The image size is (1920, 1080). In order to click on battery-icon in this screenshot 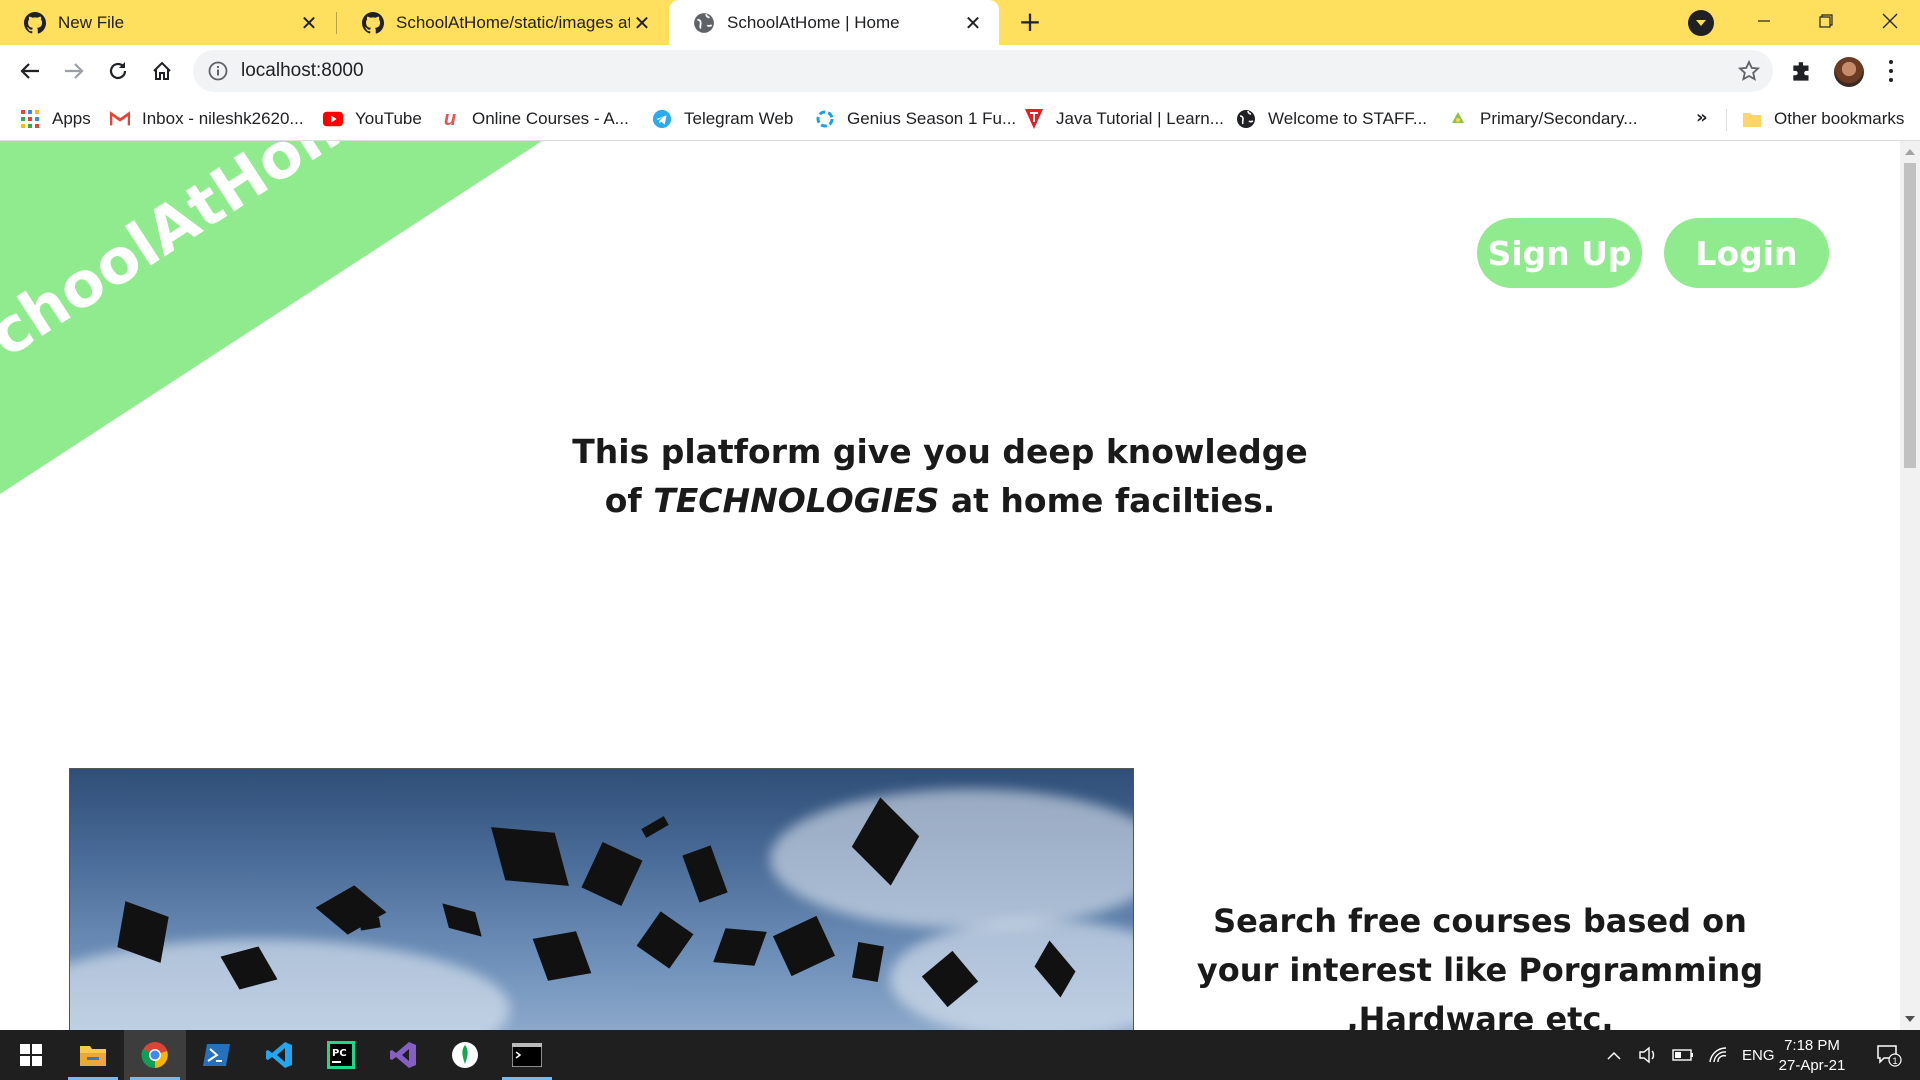, I will do `click(1683, 1055)`.